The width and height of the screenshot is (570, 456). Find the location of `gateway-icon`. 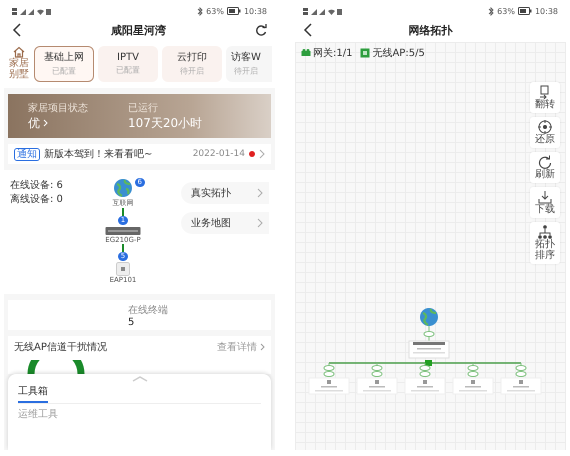

gateway-icon is located at coordinates (306, 53).